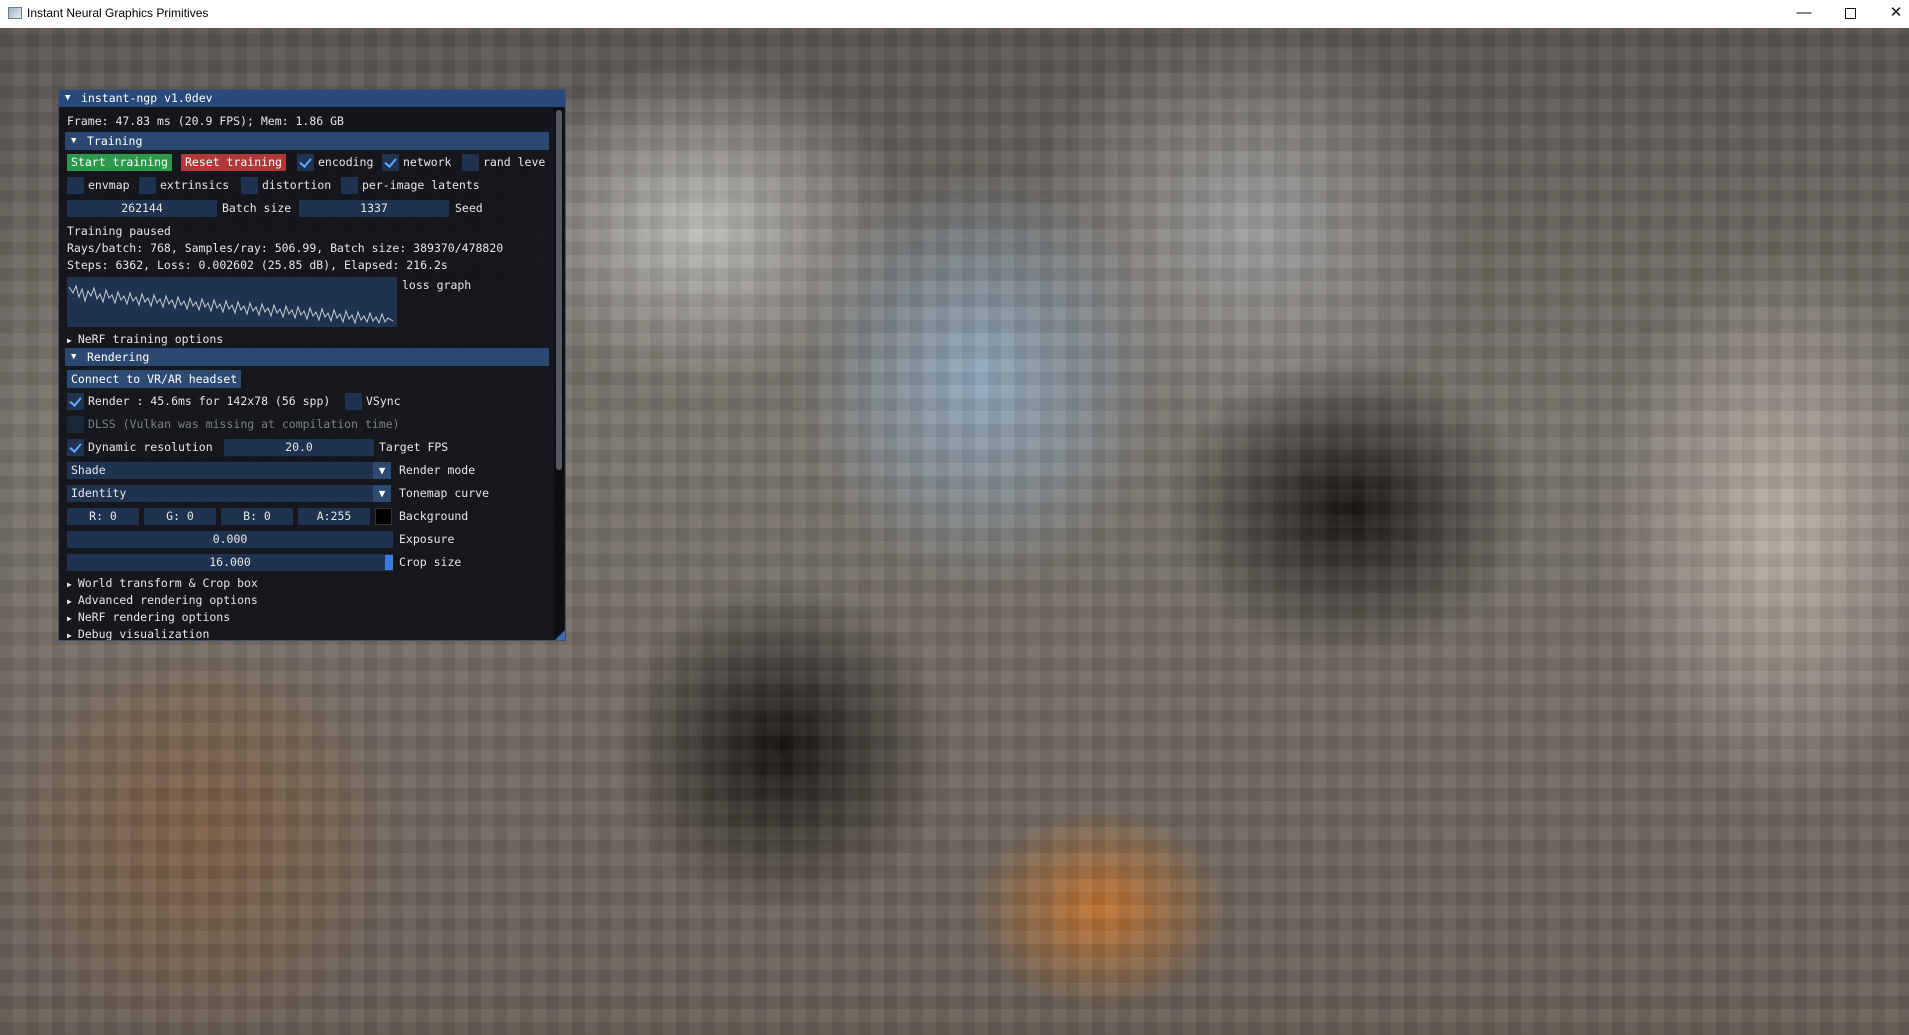 The image size is (1909, 1035). Describe the element at coordinates (444, 493) in the screenshot. I see `tonemap-label: Tonemap curve` at that location.